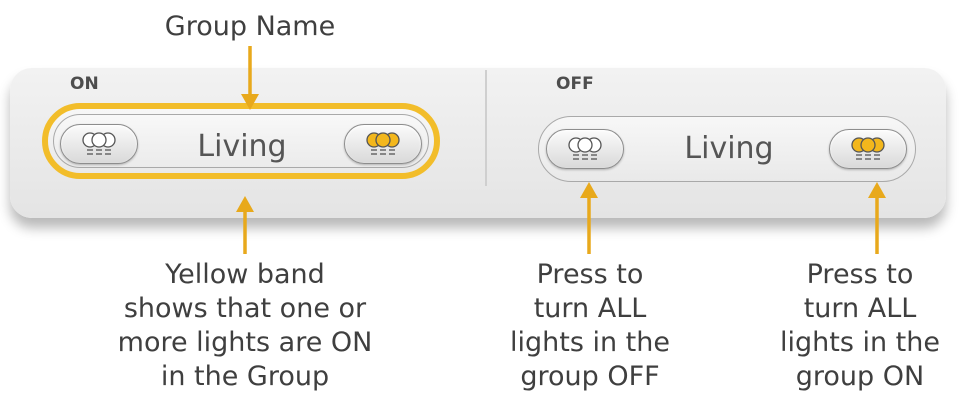  I want to click on press-off-arrowhead, so click(589, 190).